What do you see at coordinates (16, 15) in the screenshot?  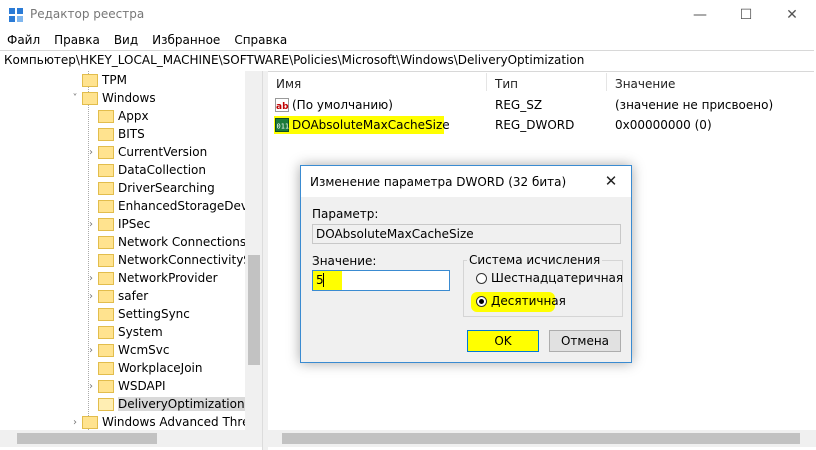 I see `registry-app-icon` at bounding box center [16, 15].